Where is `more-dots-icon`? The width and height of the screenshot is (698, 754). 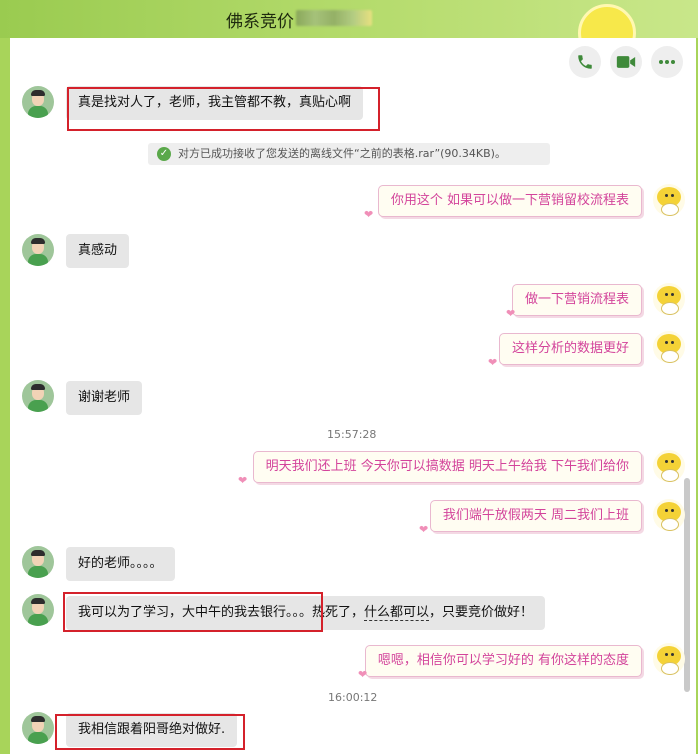 more-dots-icon is located at coordinates (667, 62).